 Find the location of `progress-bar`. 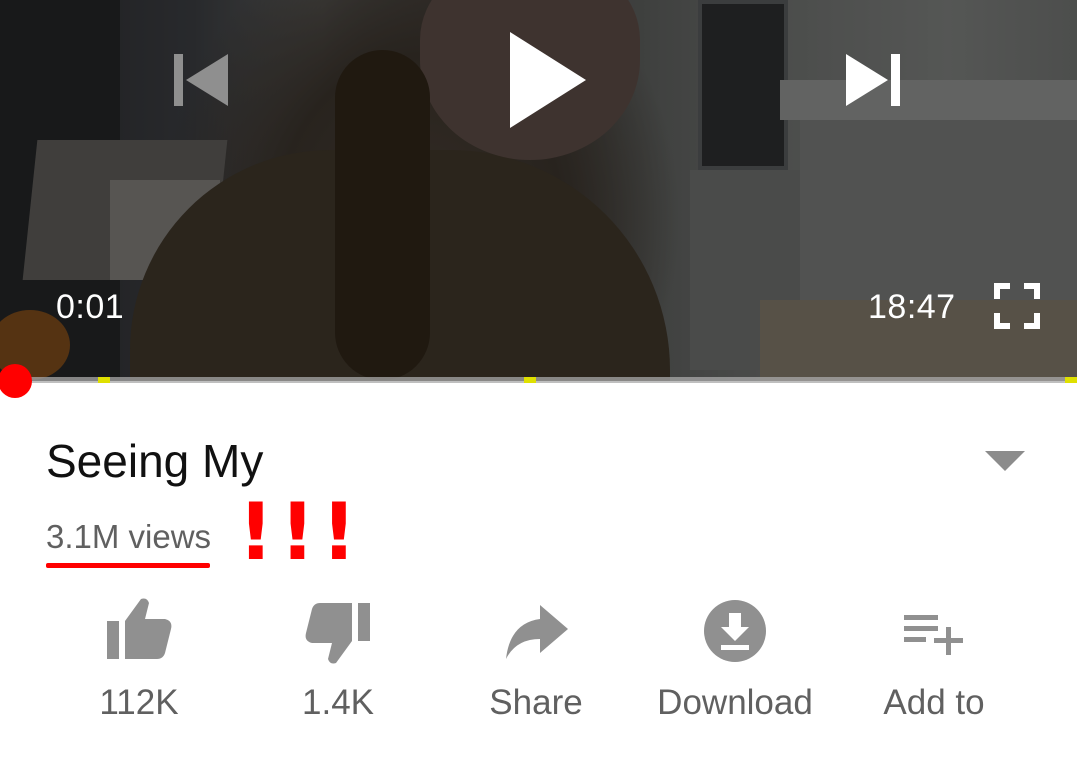

progress-bar is located at coordinates (538, 380).